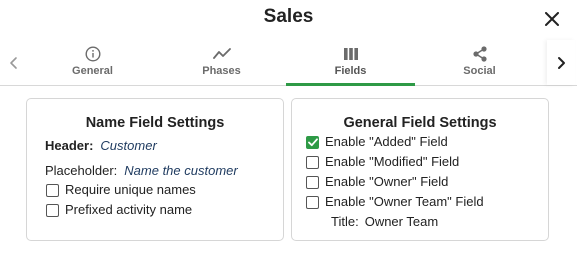  I want to click on header-row: Header: Customer, so click(164, 146).